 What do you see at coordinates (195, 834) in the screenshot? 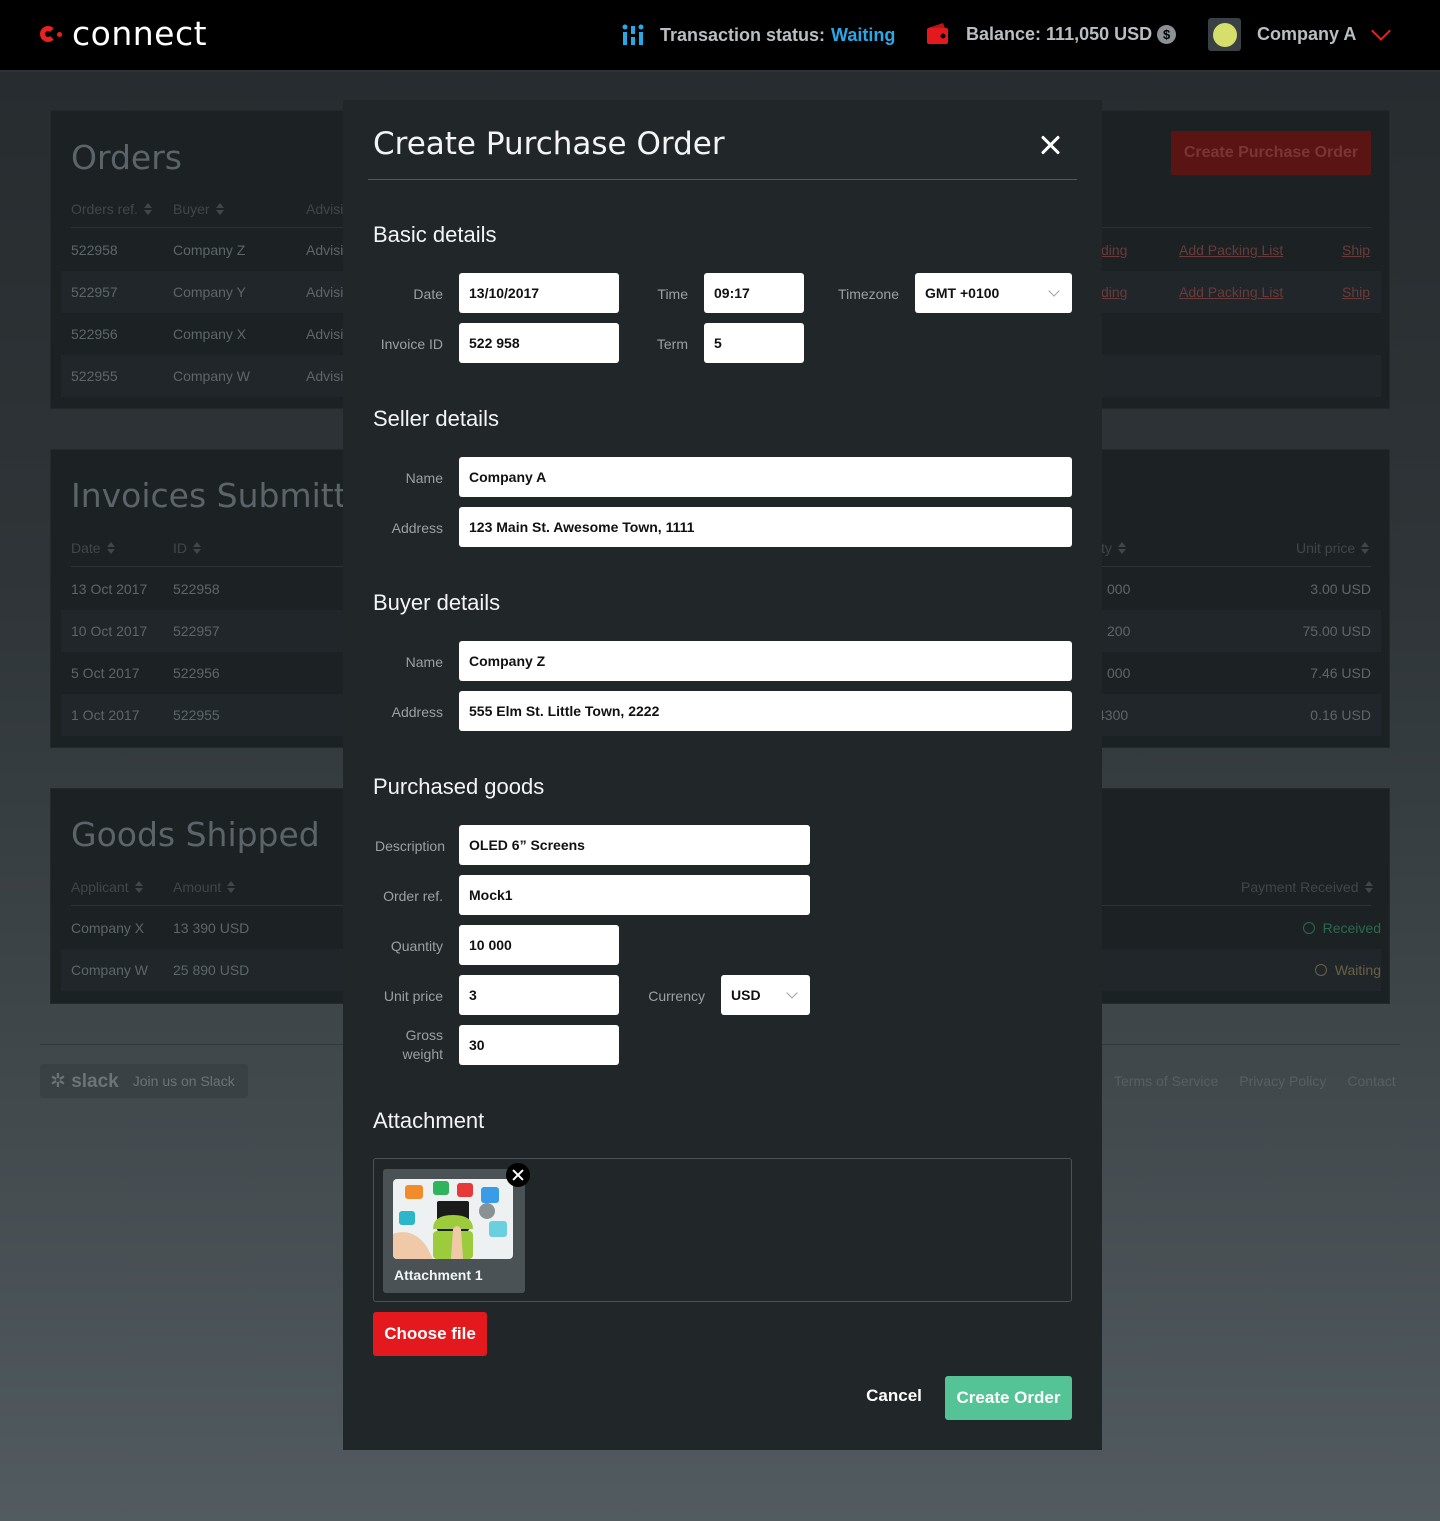
I see `goods-title: Goods Shipped` at bounding box center [195, 834].